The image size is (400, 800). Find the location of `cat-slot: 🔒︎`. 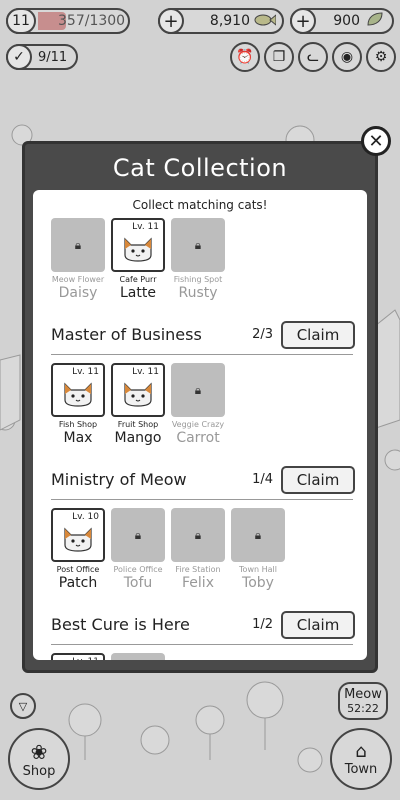

cat-slot: 🔒︎ is located at coordinates (138, 656).